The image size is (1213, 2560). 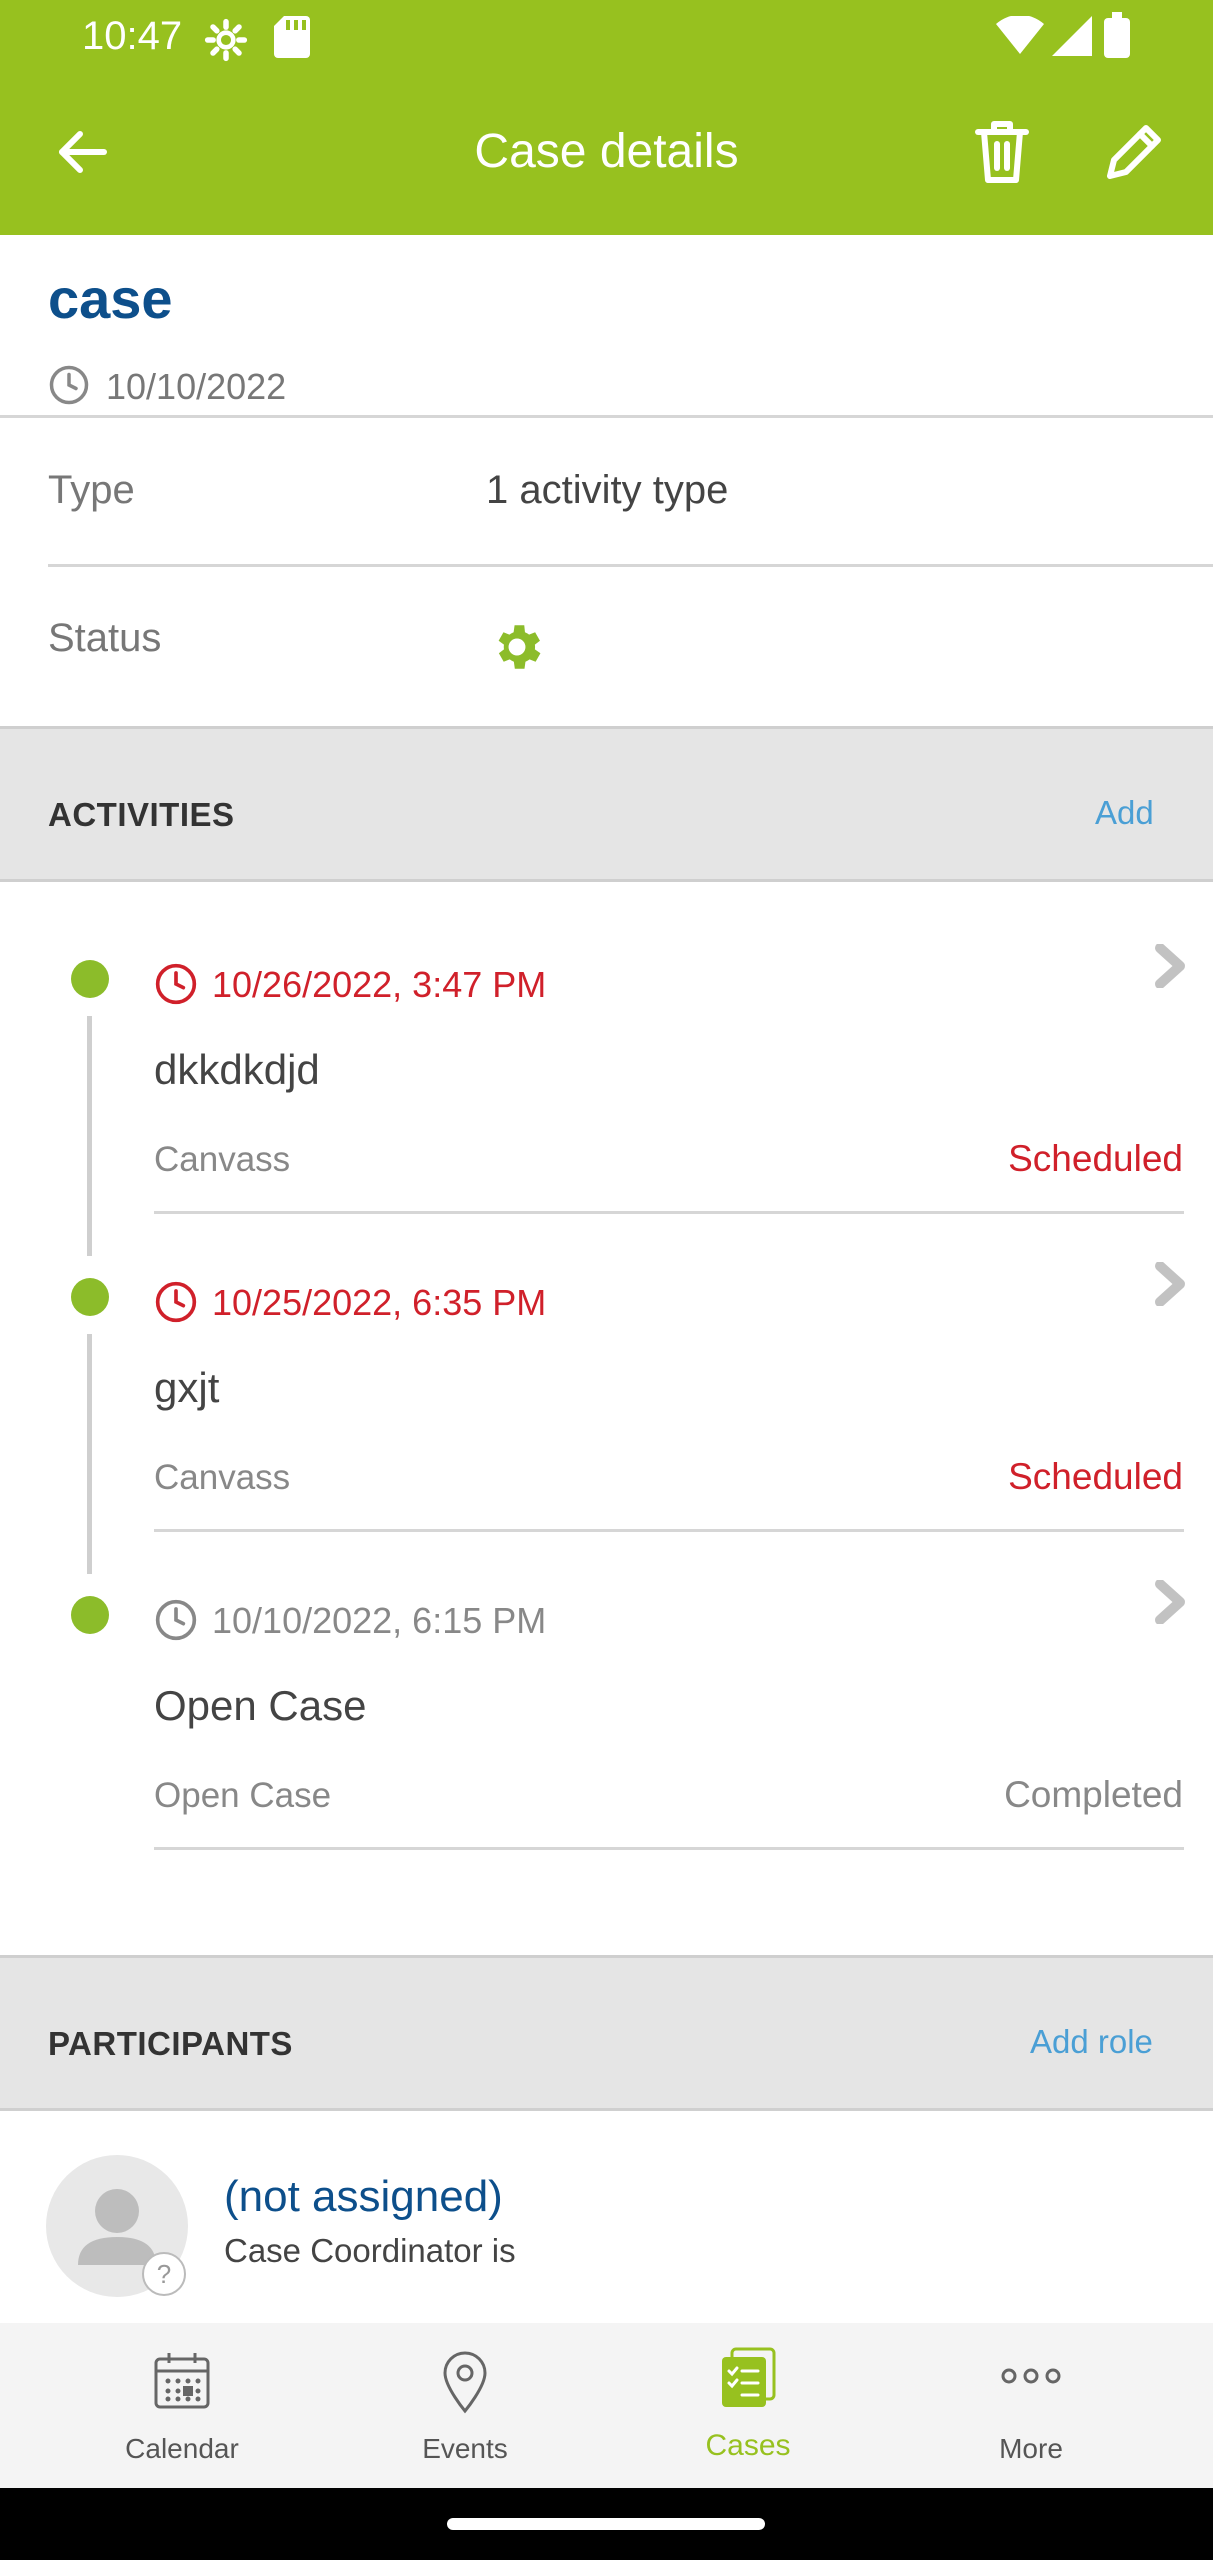 What do you see at coordinates (237, 1069) in the screenshot?
I see `activity-title: dkkdkdjd` at bounding box center [237, 1069].